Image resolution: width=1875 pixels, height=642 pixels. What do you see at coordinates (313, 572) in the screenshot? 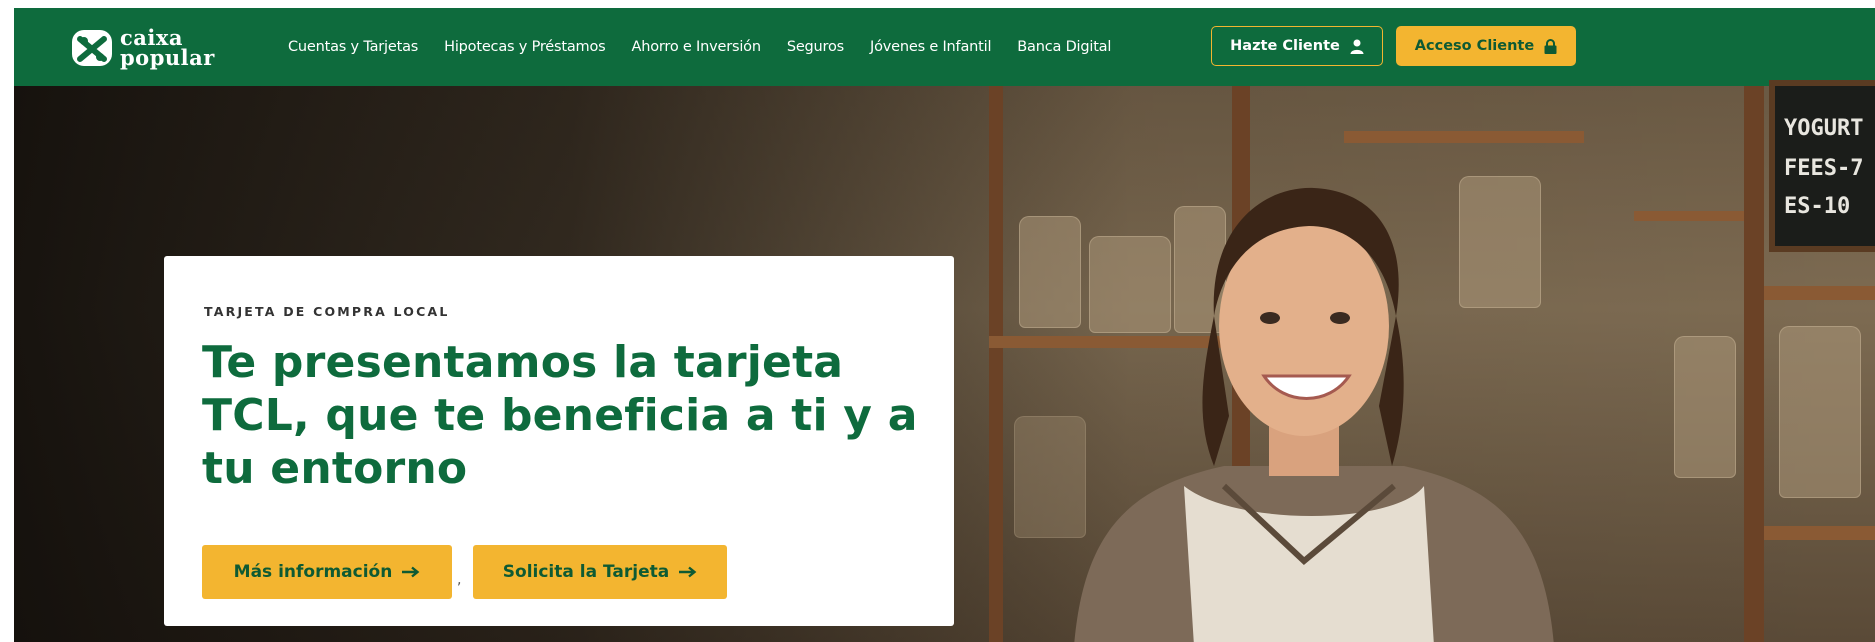
I see `mas-informacion-label: Más información` at bounding box center [313, 572].